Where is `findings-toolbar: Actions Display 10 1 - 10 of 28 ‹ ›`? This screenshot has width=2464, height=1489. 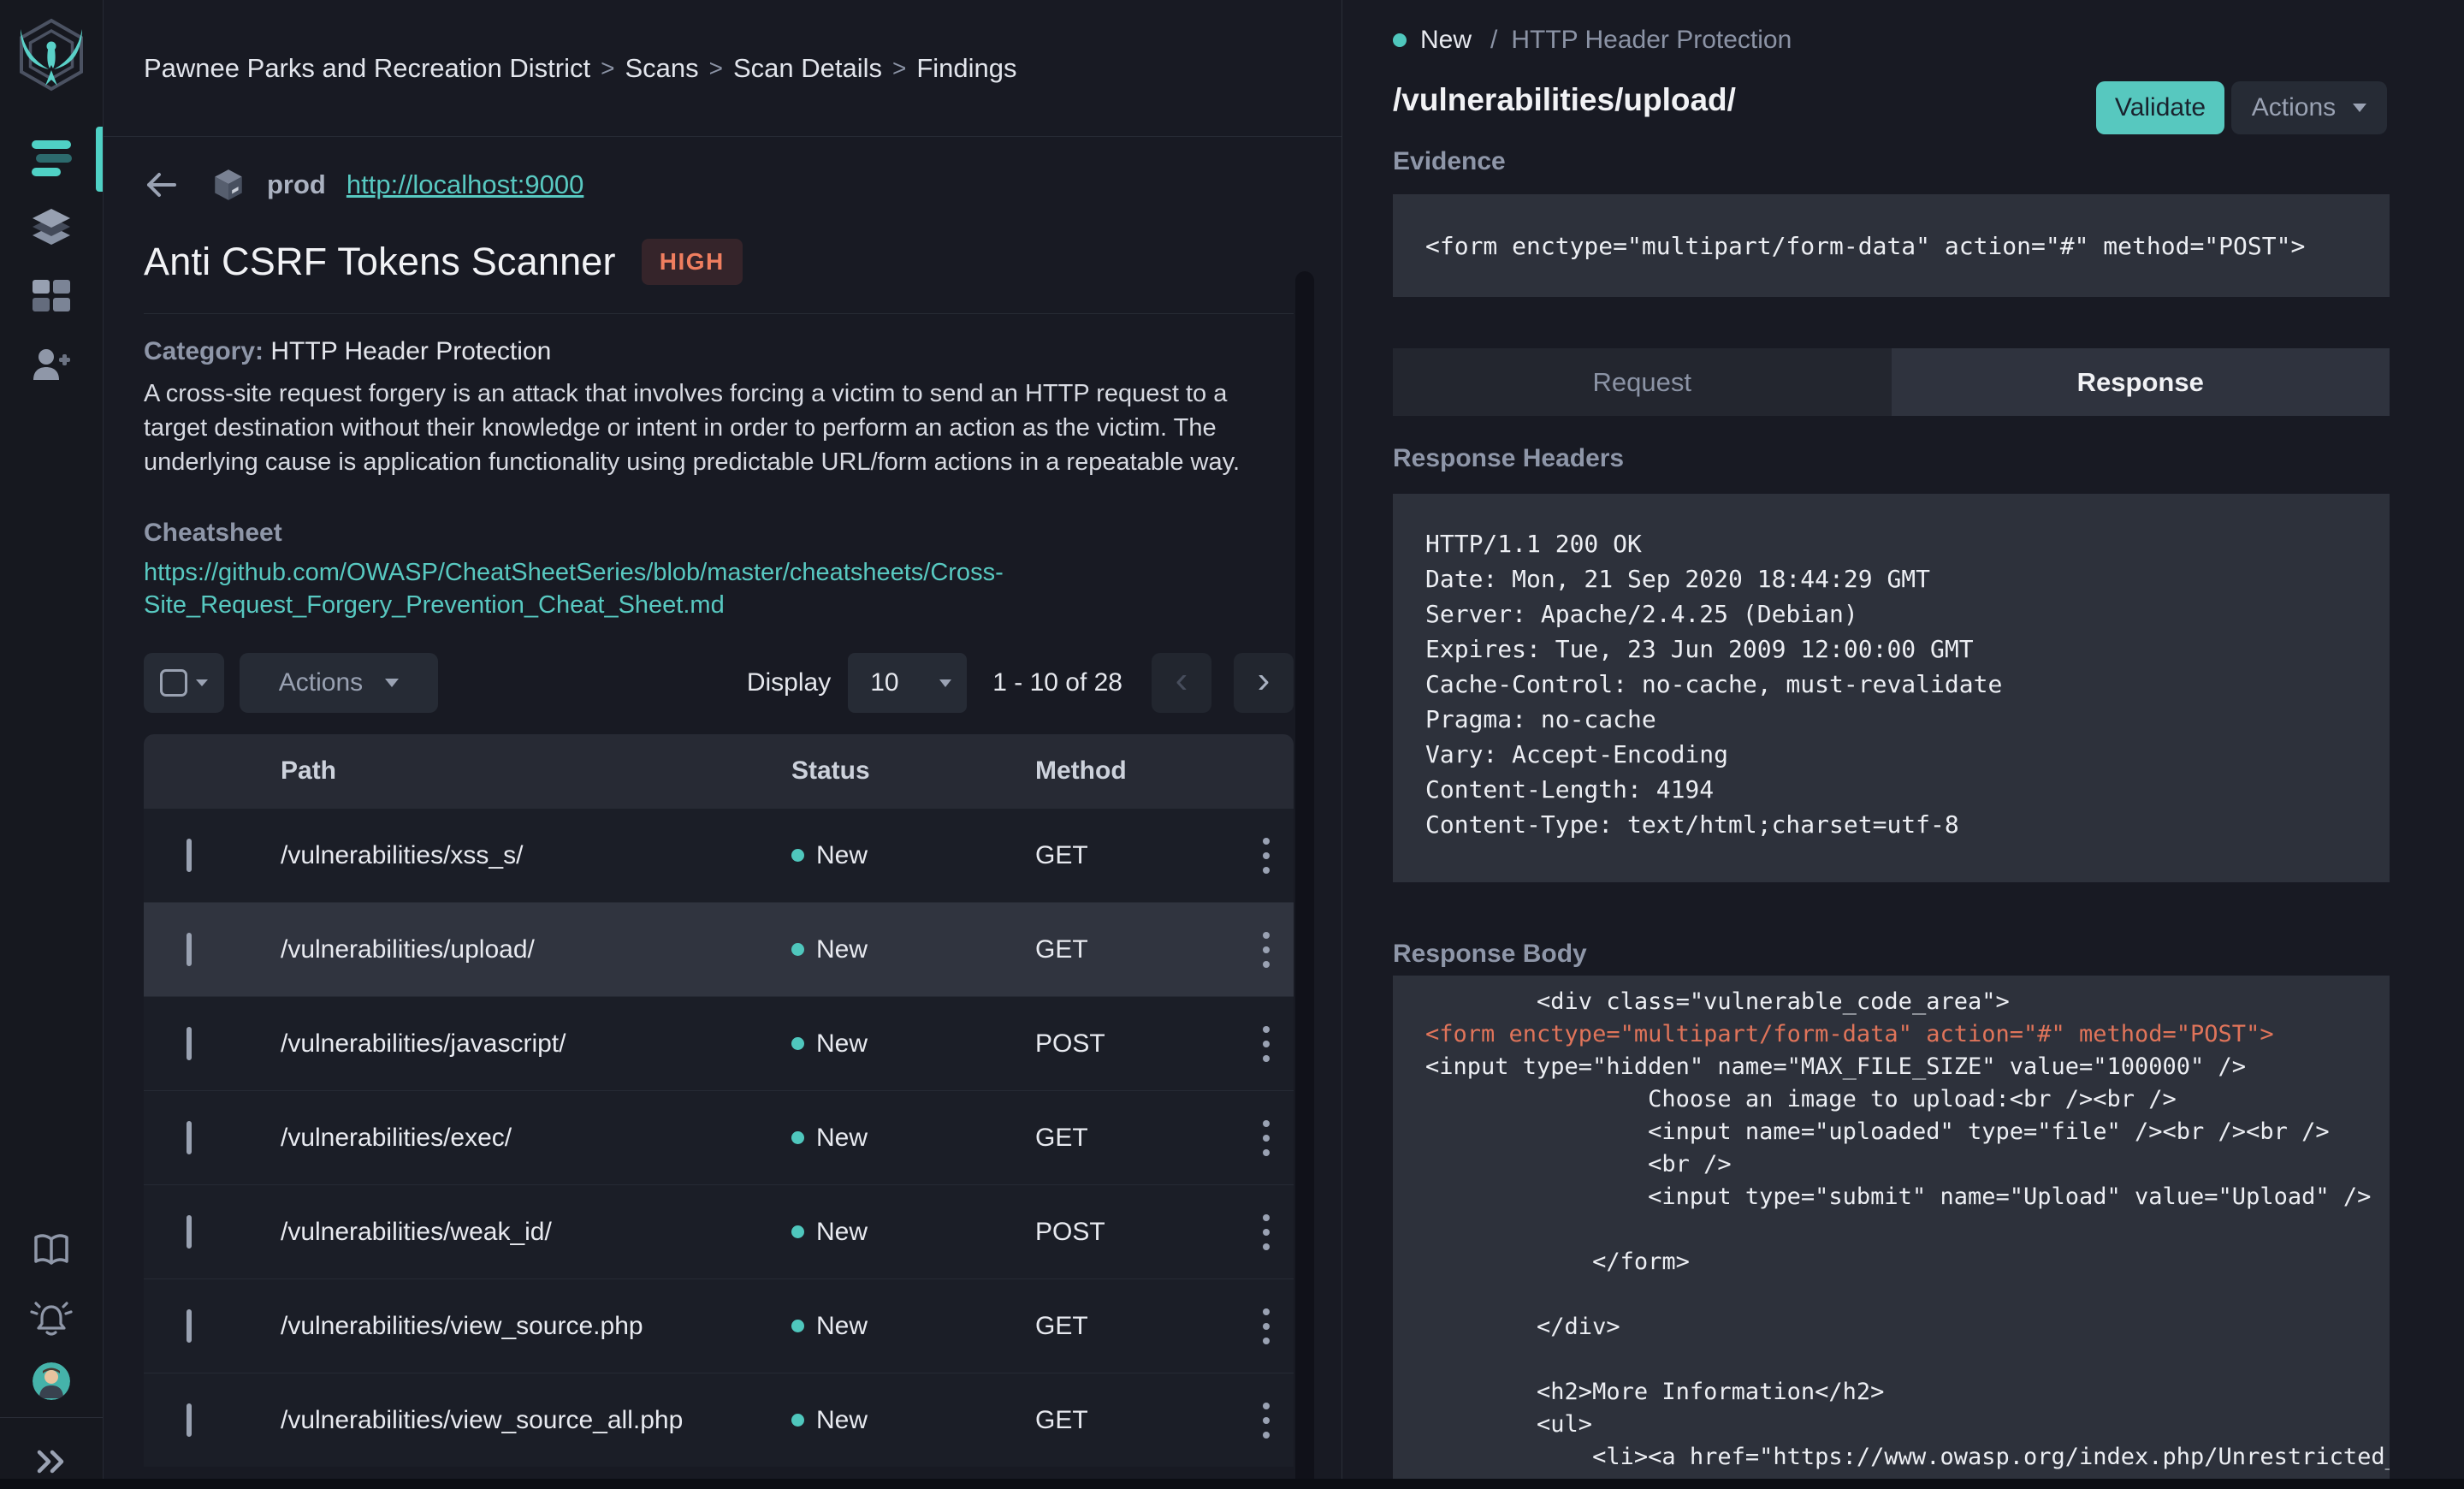
findings-toolbar: Actions Display 10 1 - 10 of 28 ‹ › is located at coordinates (719, 683).